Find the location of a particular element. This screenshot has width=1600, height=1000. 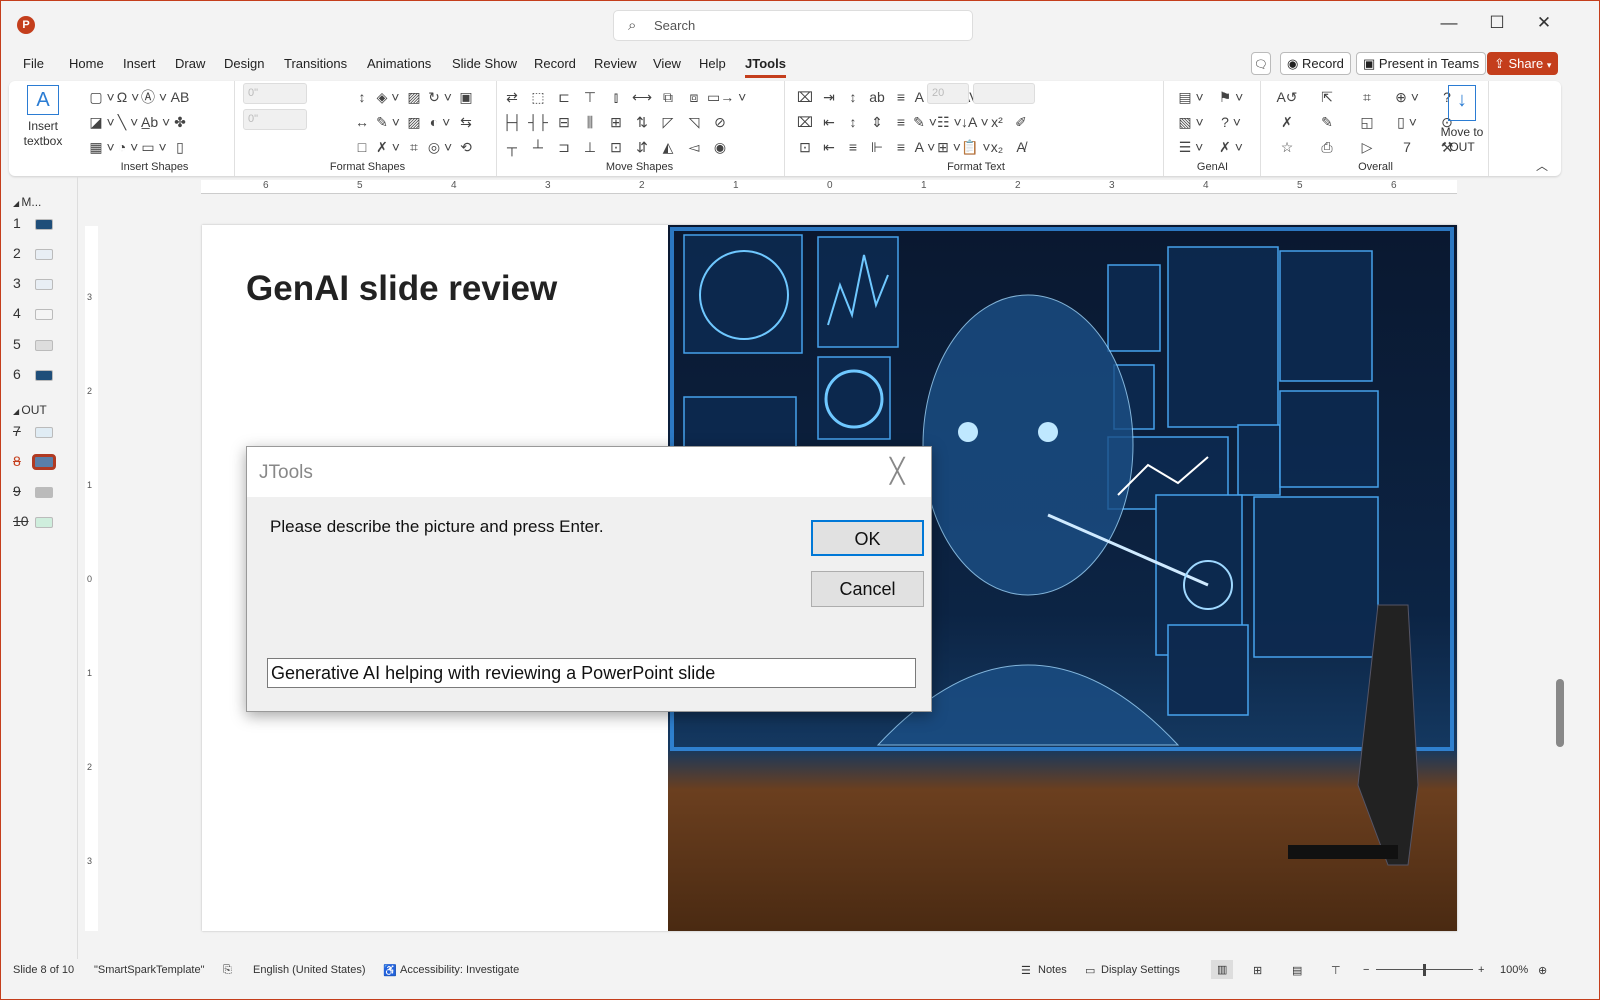

resize-slide-icon: ◱ is located at coordinates (1367, 122).